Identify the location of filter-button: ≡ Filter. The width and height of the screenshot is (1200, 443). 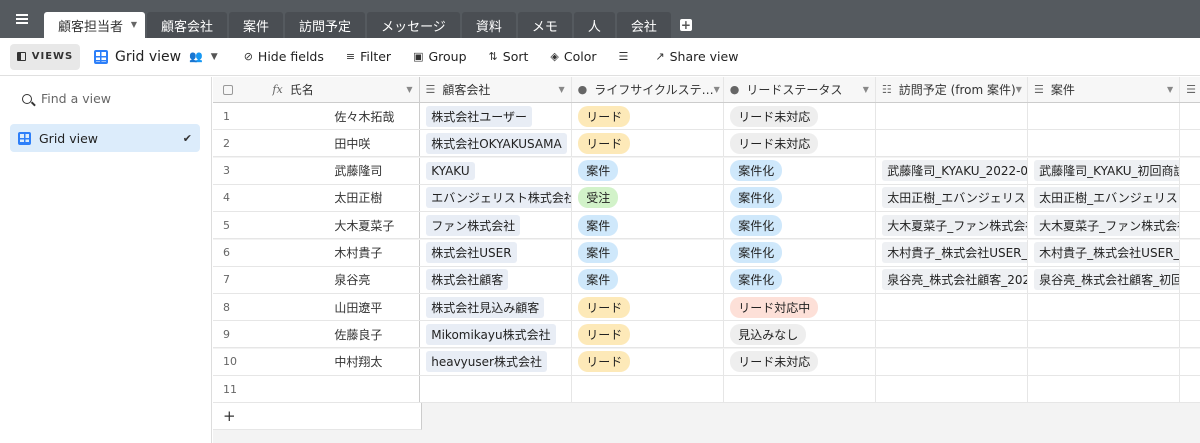
(368, 56).